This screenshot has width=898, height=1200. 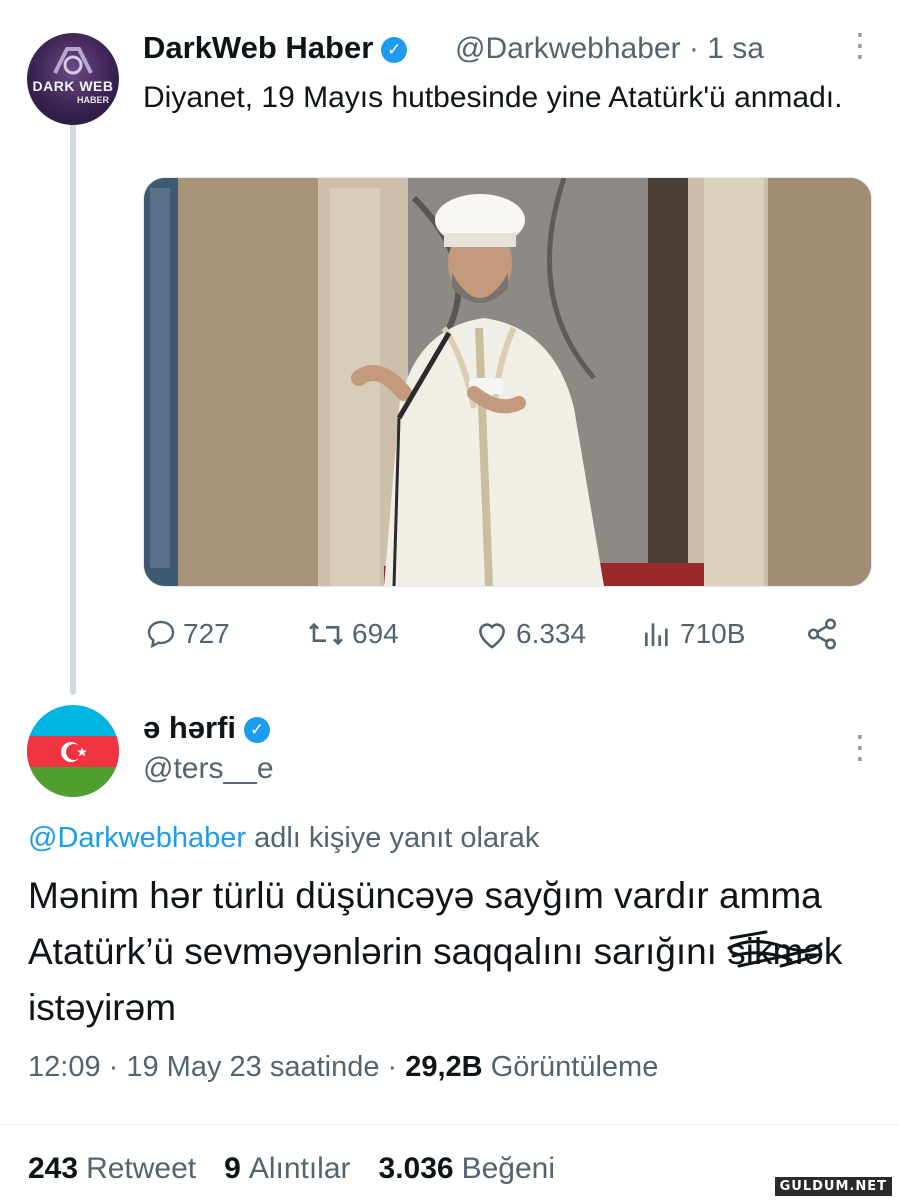 I want to click on display-name-2: ə hərfi ✓, so click(x=207, y=728).